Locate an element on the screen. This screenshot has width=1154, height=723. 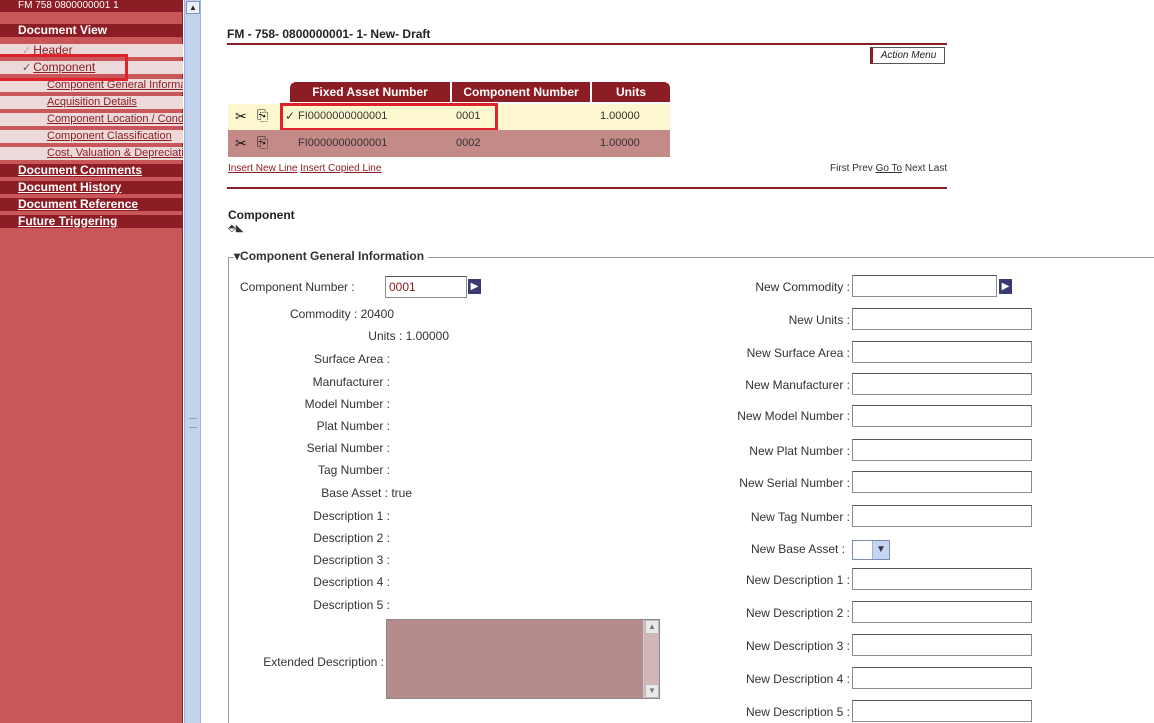
pager-first: First is located at coordinates (839, 168).